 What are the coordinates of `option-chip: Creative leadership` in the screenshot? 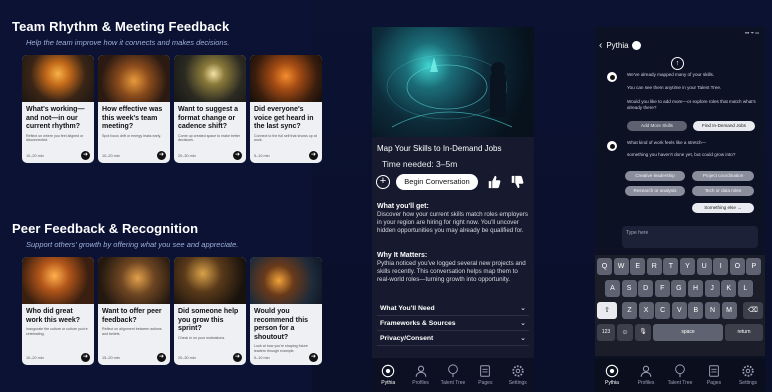 It's located at (655, 176).